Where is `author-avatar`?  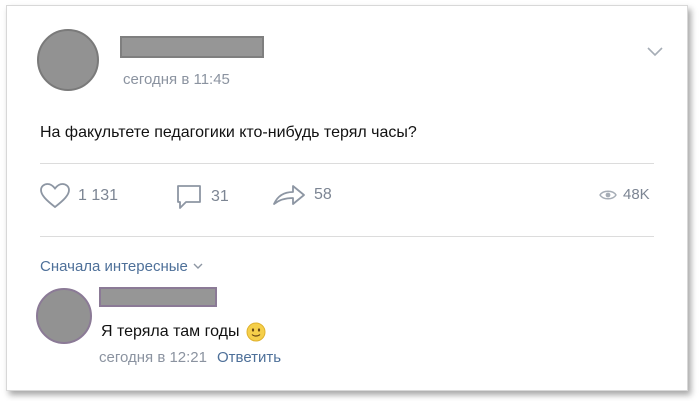 author-avatar is located at coordinates (68, 60).